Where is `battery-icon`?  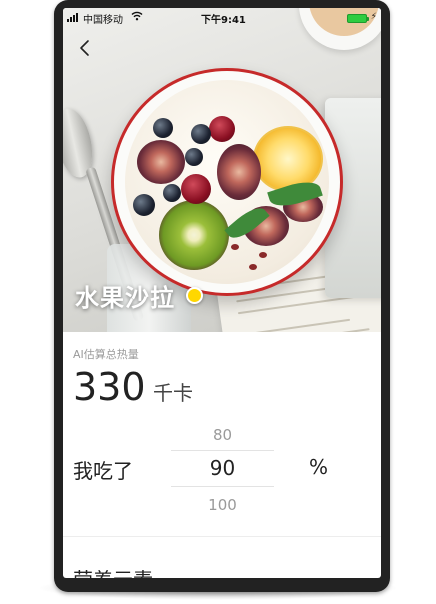 battery-icon is located at coordinates (358, 18).